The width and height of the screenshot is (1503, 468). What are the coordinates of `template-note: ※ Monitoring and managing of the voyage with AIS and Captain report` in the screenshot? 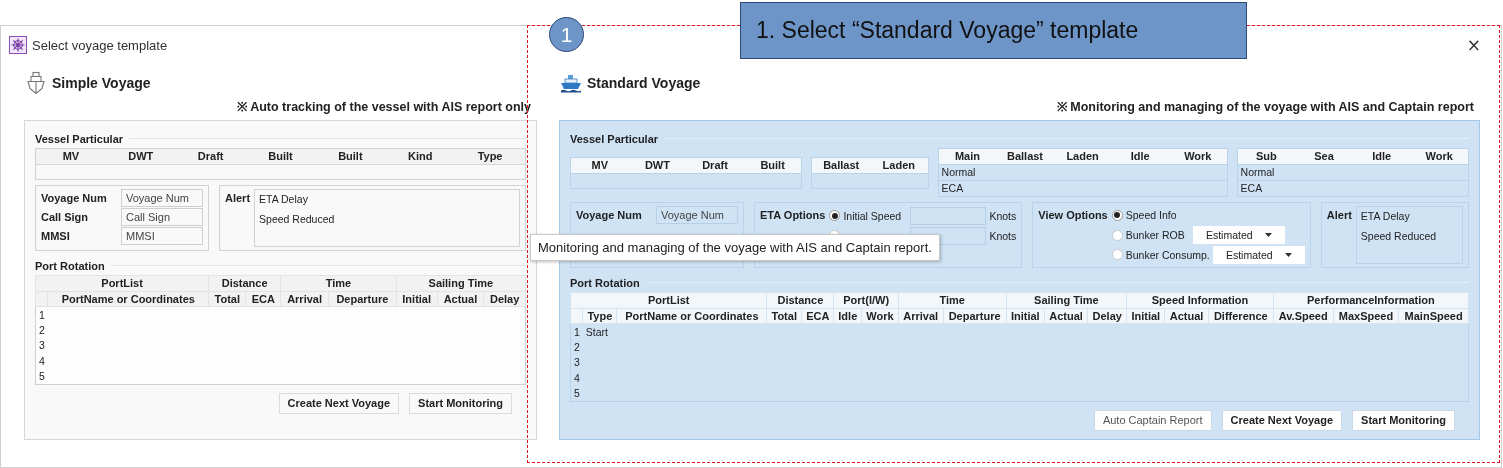 It's located at (1265, 107).